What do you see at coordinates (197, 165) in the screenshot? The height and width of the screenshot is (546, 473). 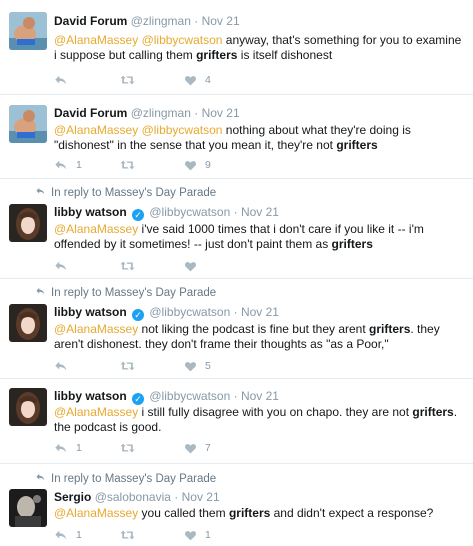 I see `like-button: 9` at bounding box center [197, 165].